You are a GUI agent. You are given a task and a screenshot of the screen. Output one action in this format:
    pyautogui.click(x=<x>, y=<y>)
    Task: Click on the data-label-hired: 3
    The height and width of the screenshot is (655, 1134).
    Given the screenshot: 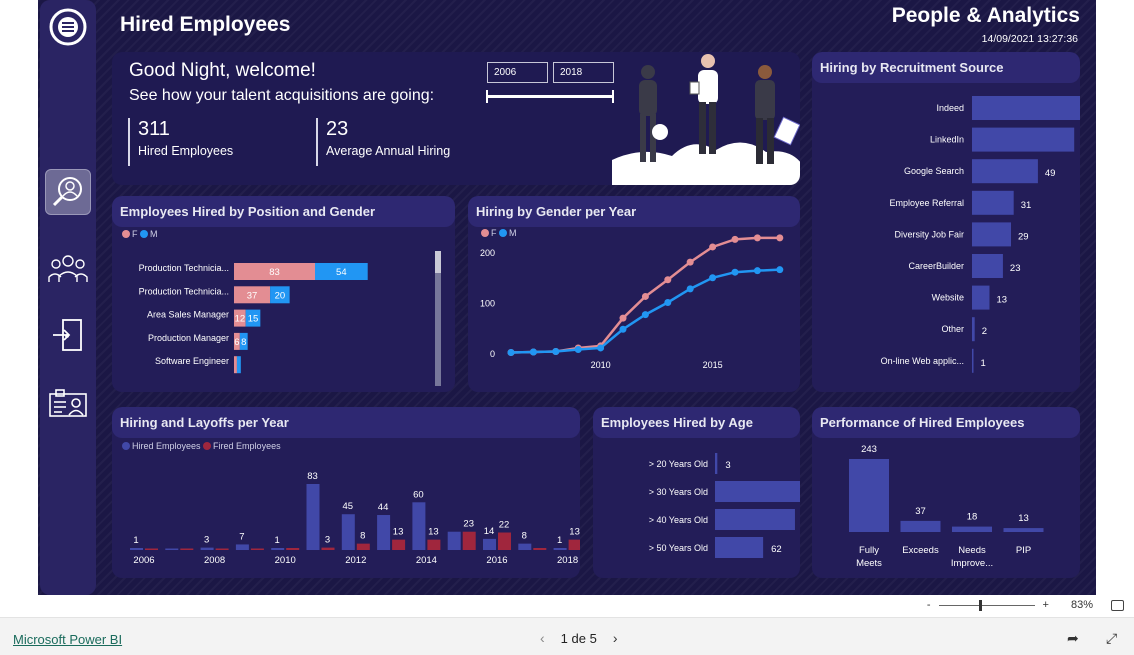 What is the action you would take?
    pyautogui.click(x=206, y=540)
    